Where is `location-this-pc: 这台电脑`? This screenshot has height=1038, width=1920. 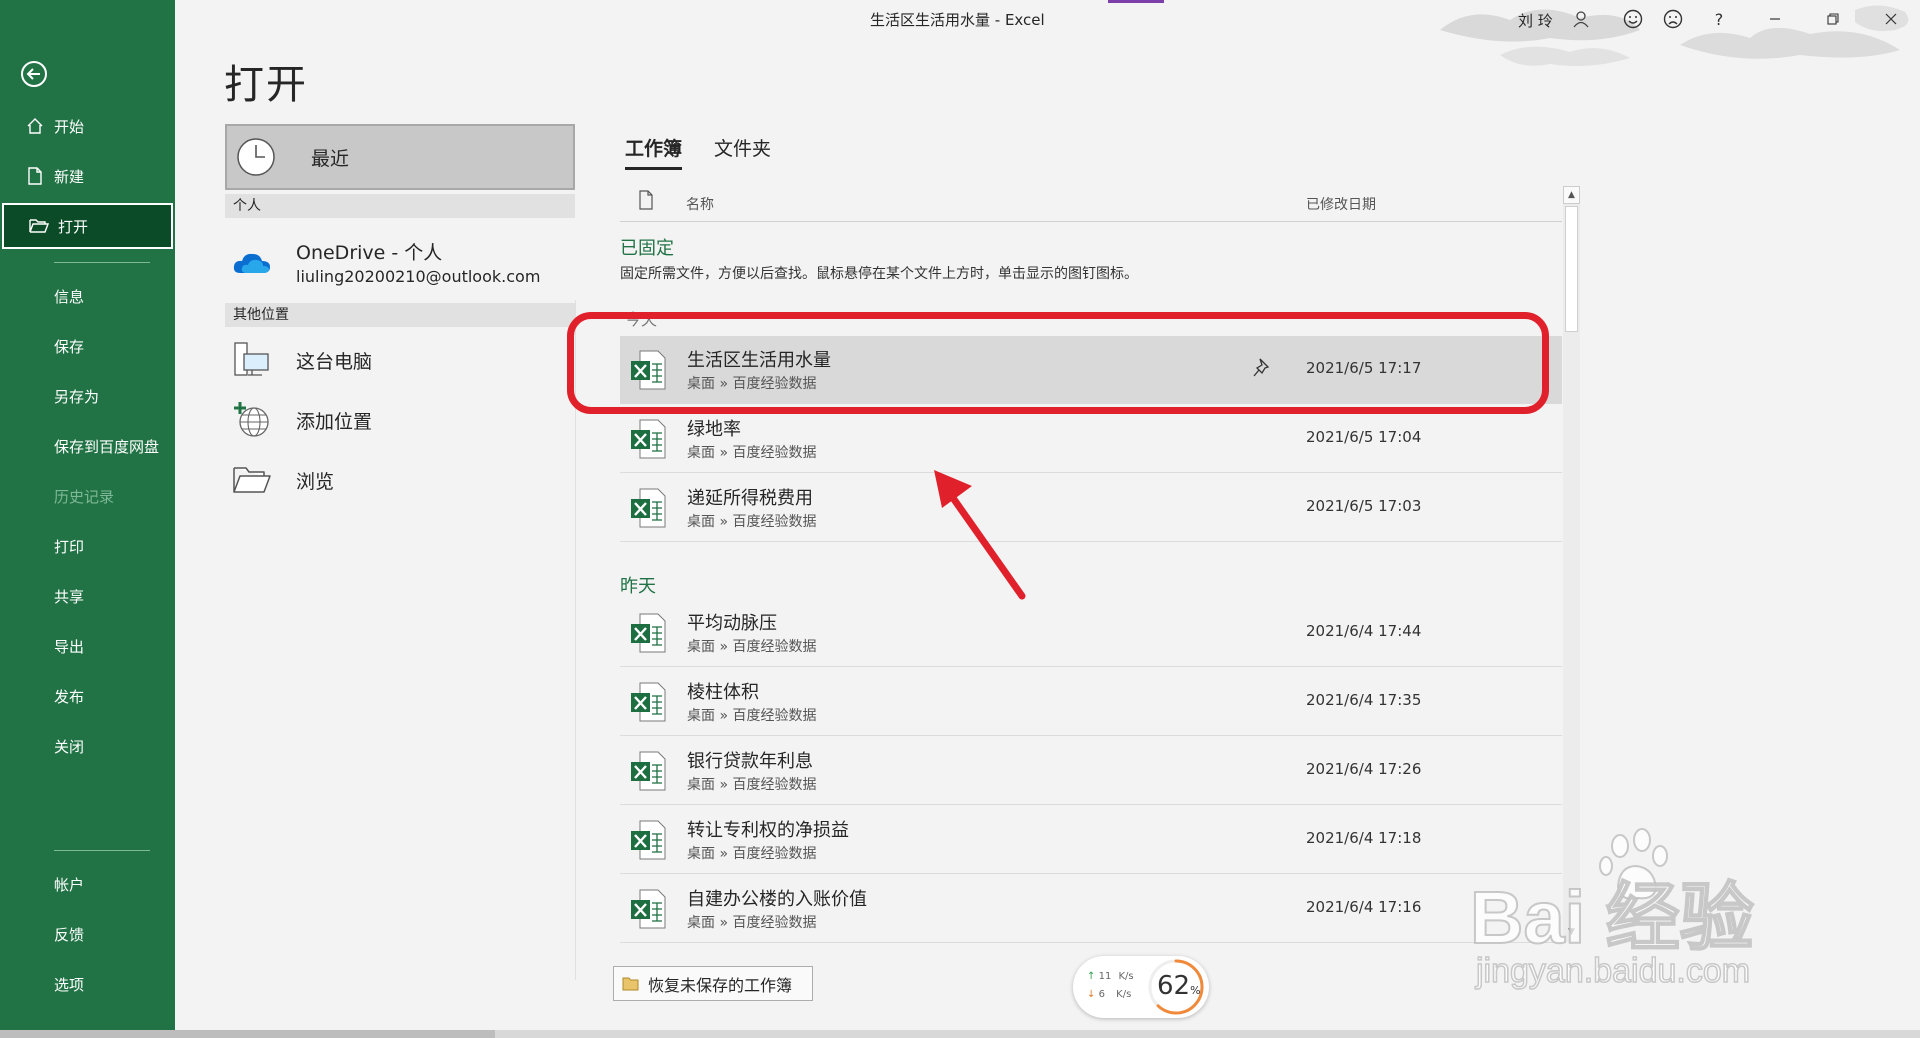
location-this-pc: 这台电脑 is located at coordinates (301, 360).